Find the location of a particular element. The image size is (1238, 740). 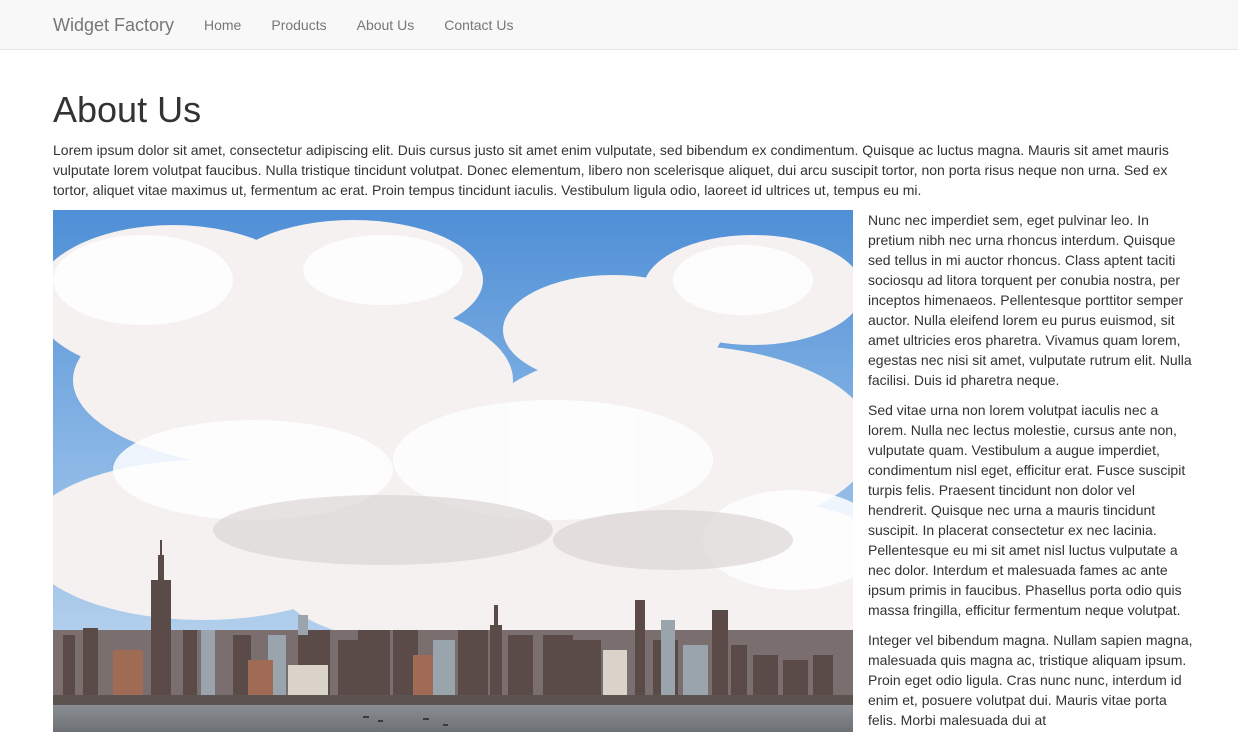

nav-item-home: Home is located at coordinates (222, 25).